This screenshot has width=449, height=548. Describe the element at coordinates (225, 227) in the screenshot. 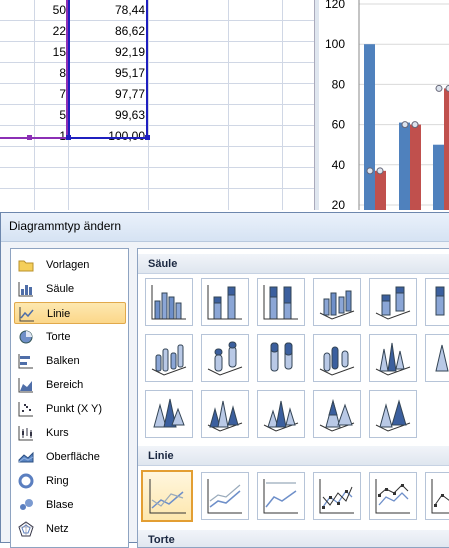

I see `dialog-titlebar: Diagrammtyp ändern` at that location.